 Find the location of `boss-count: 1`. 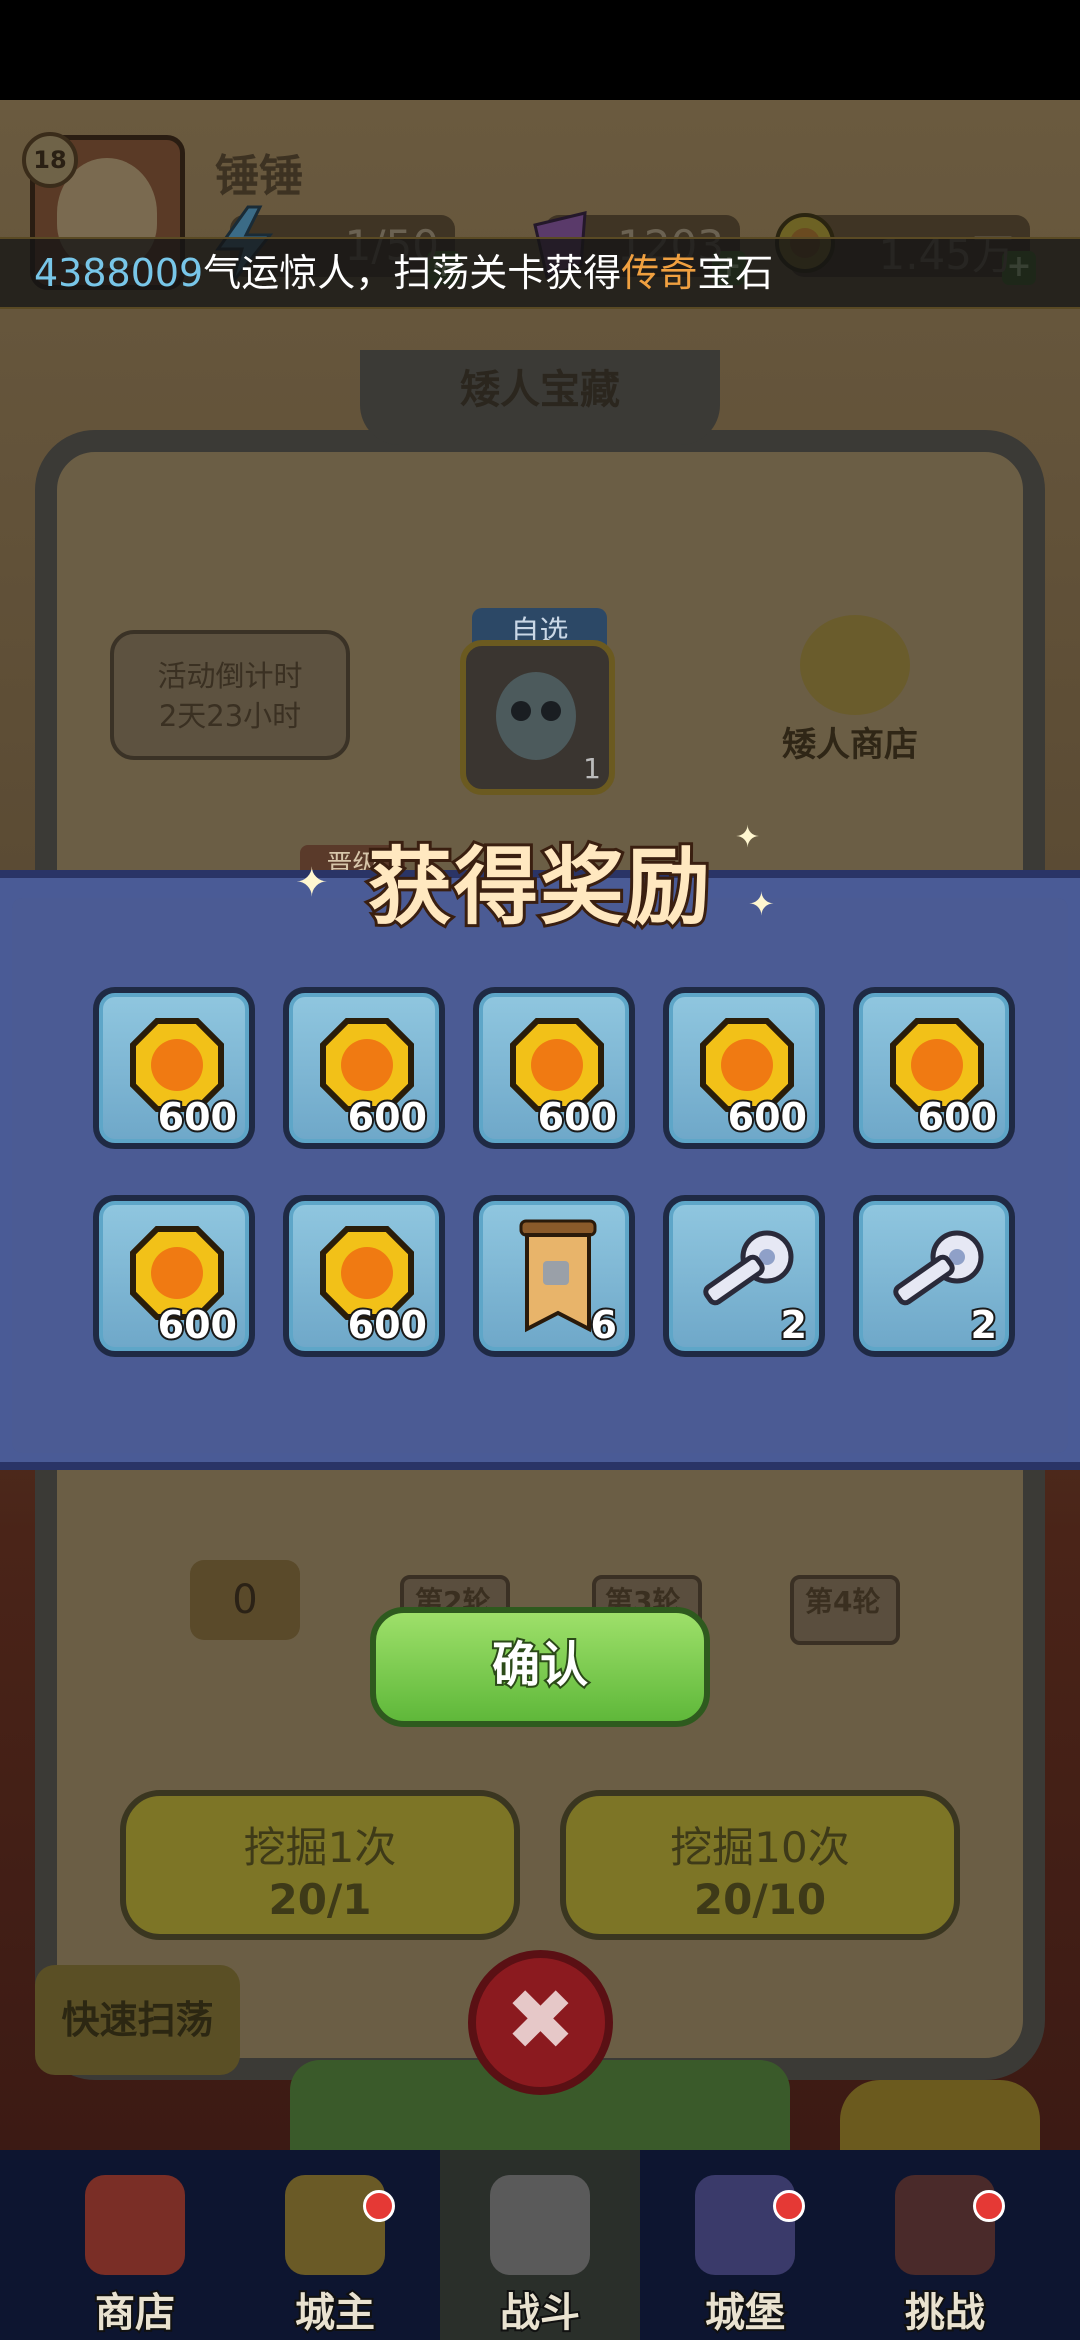

boss-count: 1 is located at coordinates (592, 768).